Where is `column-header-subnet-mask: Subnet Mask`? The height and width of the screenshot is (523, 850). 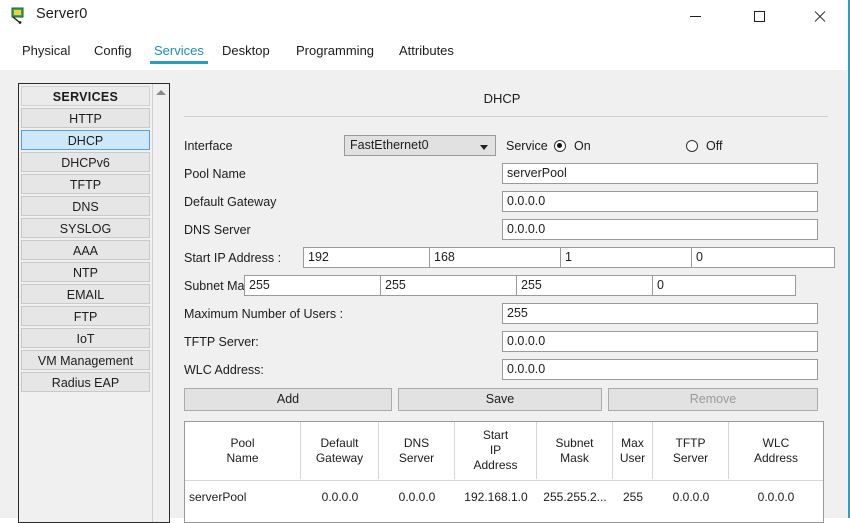
column-header-subnet-mask: Subnet Mask is located at coordinates (575, 450).